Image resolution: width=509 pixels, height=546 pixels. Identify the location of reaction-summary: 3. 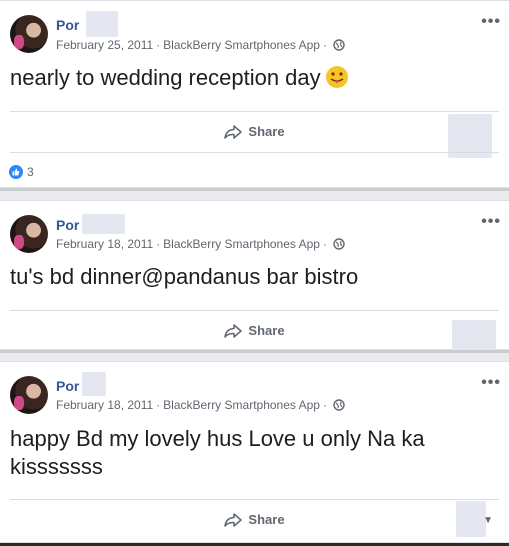
(21, 172).